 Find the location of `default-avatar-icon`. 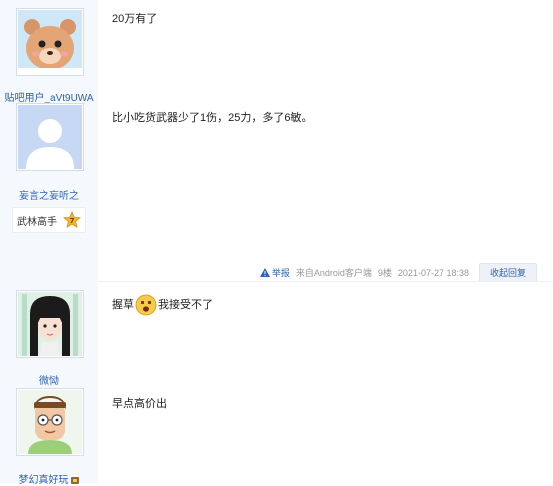

default-avatar-icon is located at coordinates (50, 137).